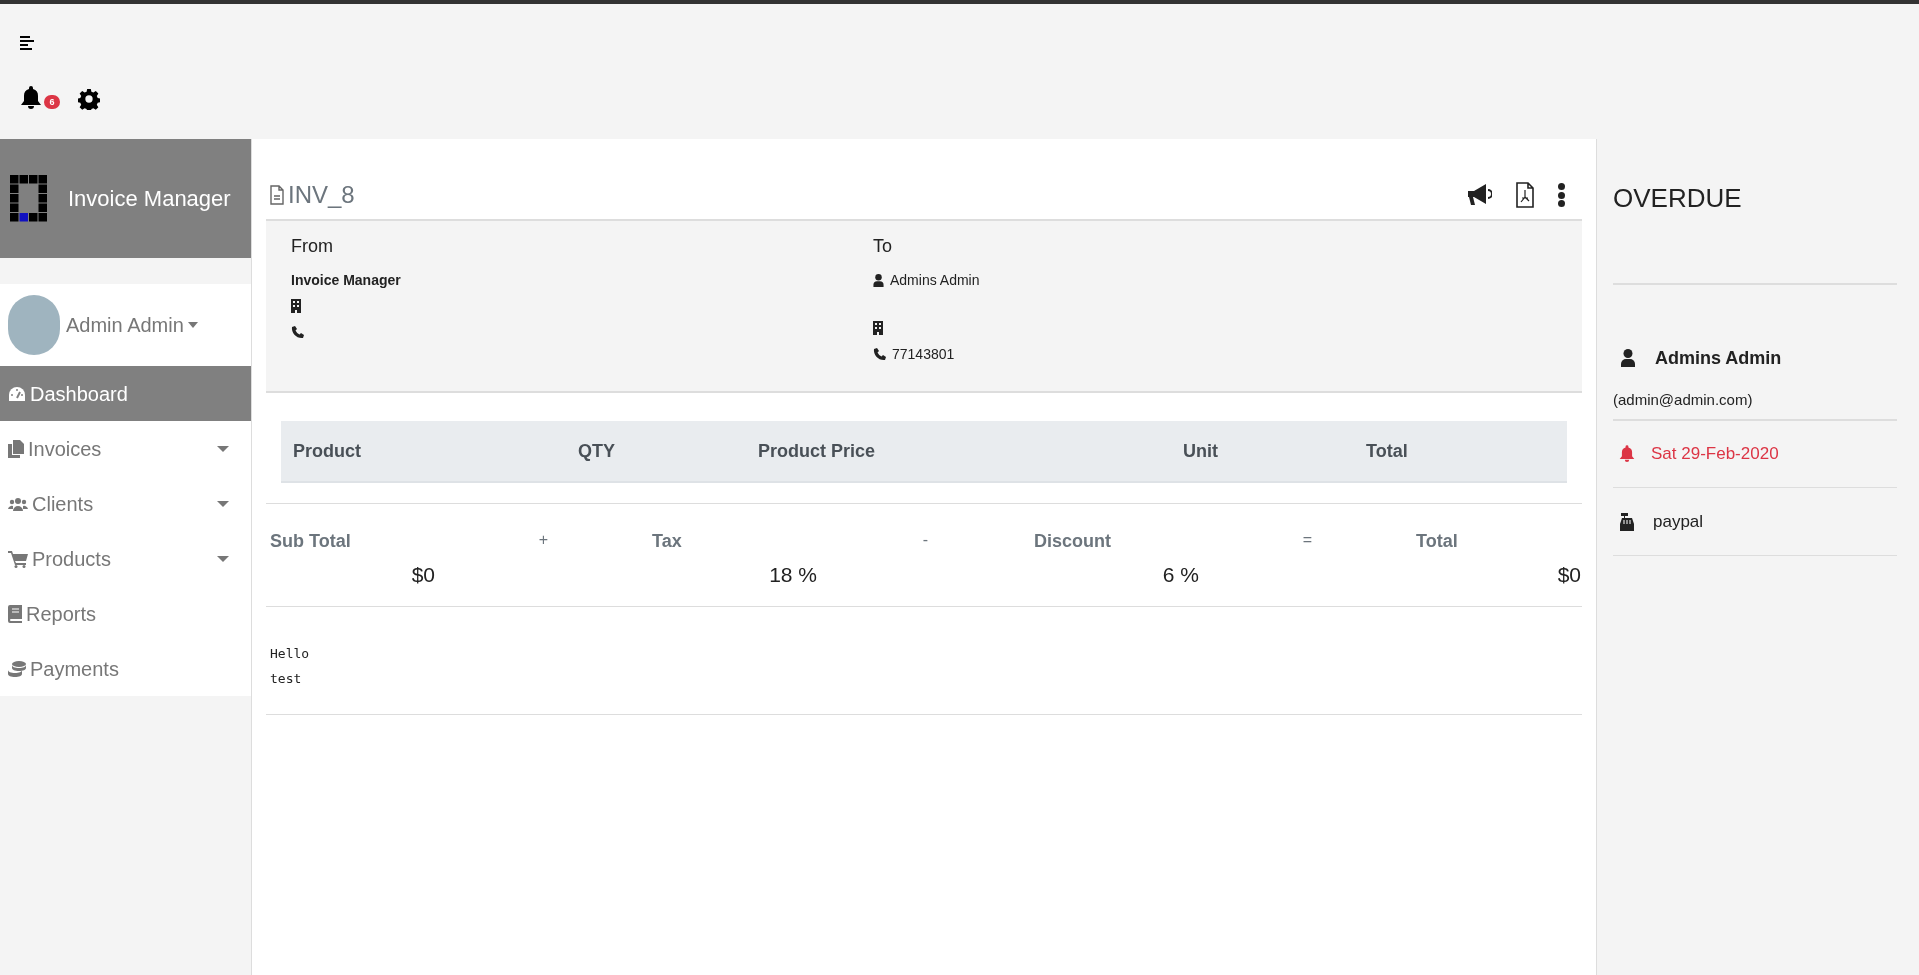  Describe the element at coordinates (16, 448) in the screenshot. I see `documents-icon` at that location.